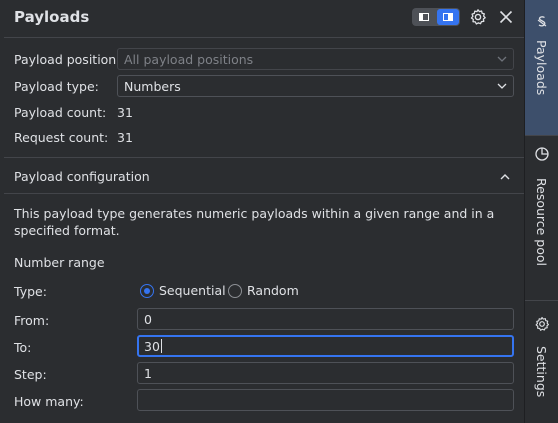  What do you see at coordinates (61, 137) in the screenshot?
I see `request-count-label: Request count:` at bounding box center [61, 137].